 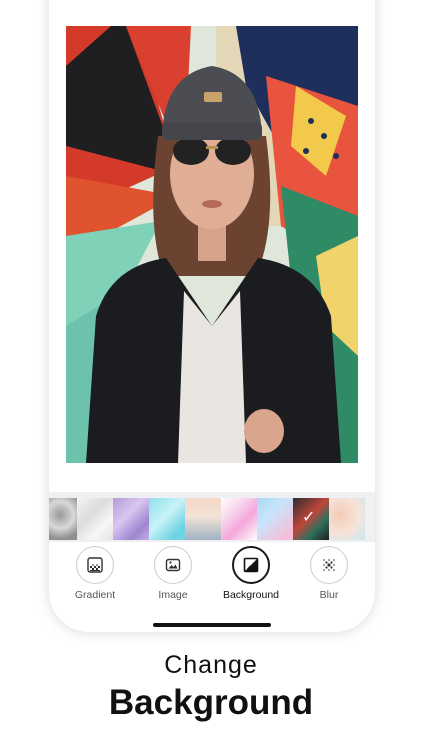 I want to click on tool-background: Background, so click(x=251, y=575).